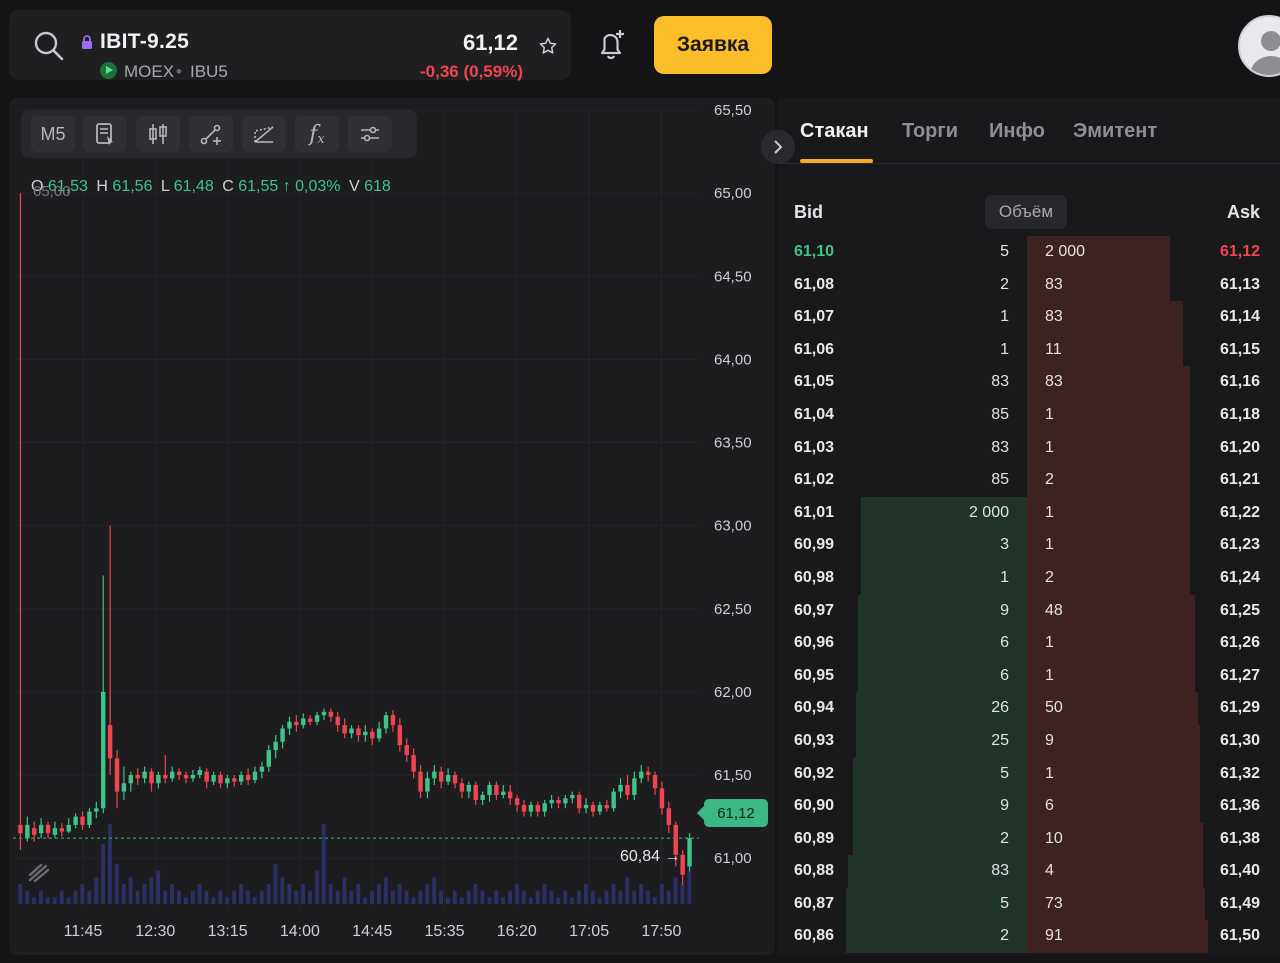  I want to click on ask-price: 61,50, so click(1239, 936).